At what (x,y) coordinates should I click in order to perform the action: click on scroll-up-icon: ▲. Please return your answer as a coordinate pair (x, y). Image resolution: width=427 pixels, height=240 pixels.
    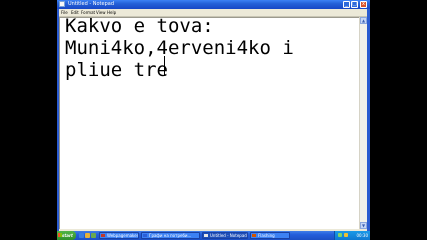
    Looking at the image, I should click on (363, 20).